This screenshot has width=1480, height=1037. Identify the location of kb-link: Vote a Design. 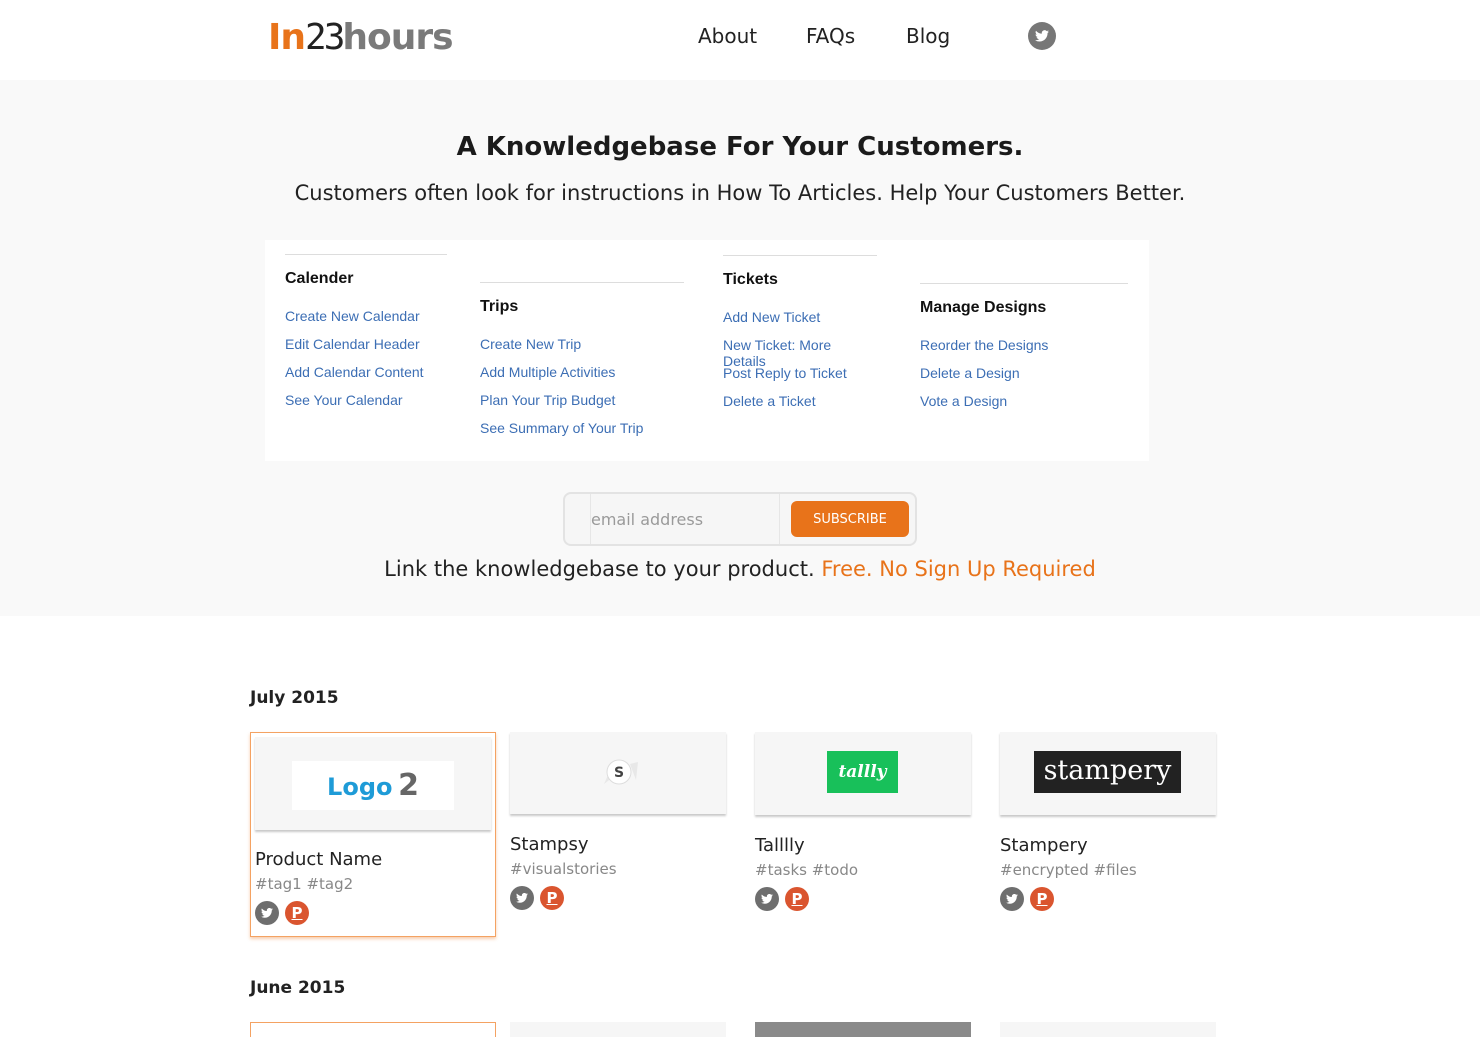
(1024, 407).